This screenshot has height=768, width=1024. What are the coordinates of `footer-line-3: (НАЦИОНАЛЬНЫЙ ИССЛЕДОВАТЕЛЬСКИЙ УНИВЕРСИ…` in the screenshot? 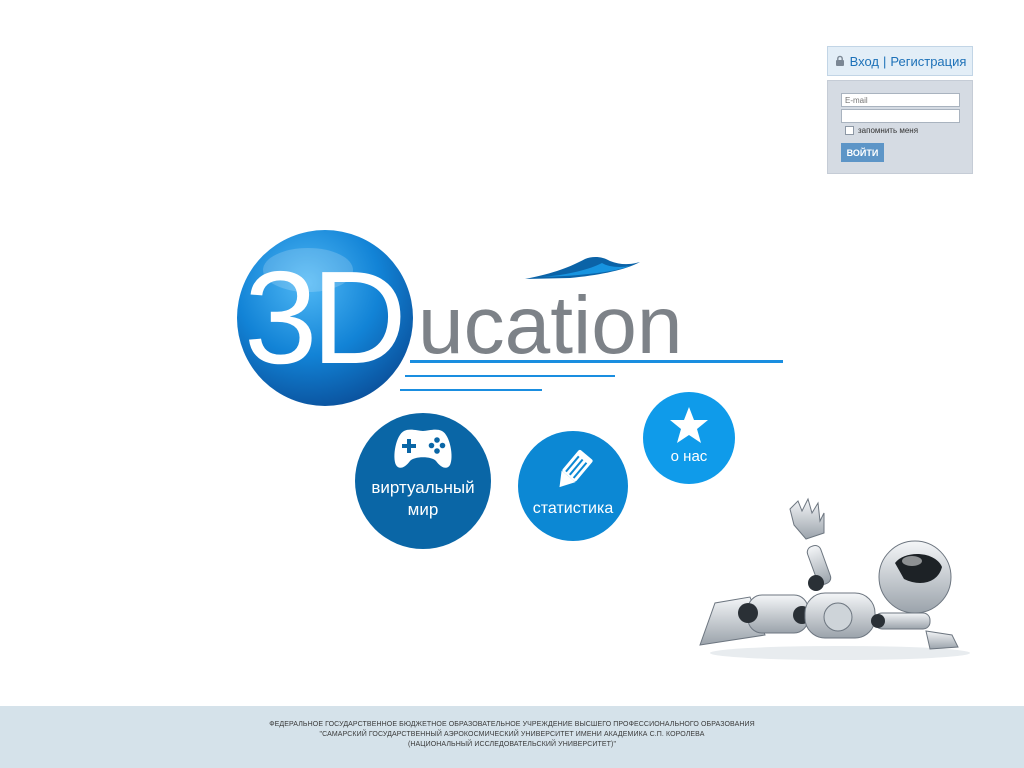 It's located at (512, 744).